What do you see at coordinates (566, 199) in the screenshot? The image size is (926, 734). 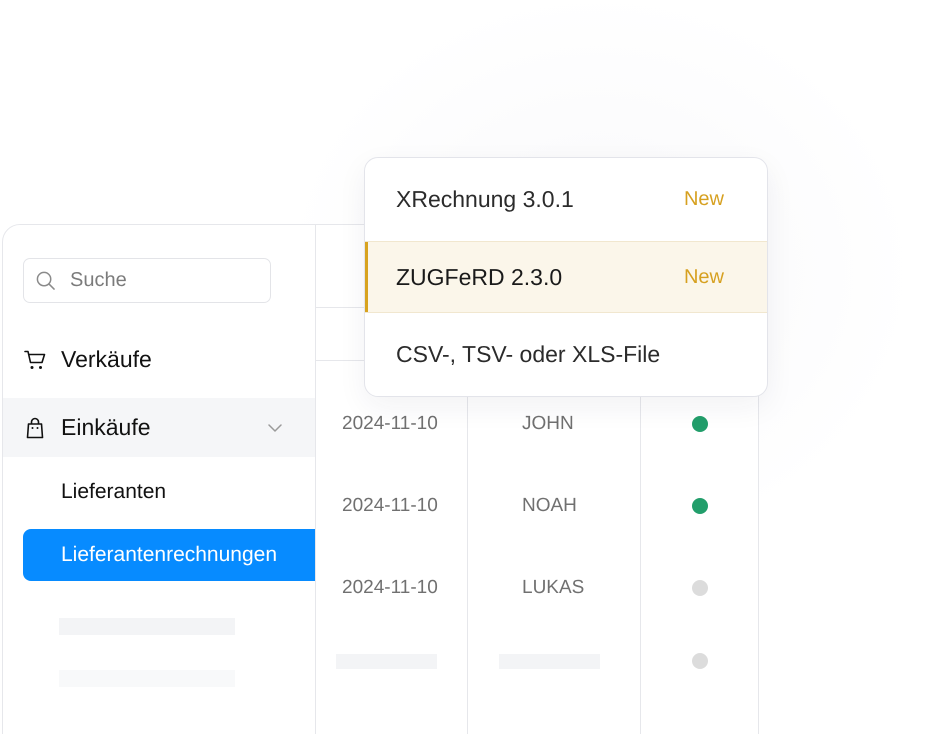 I see `menu-item: XRechnung 3.0.1 New` at bounding box center [566, 199].